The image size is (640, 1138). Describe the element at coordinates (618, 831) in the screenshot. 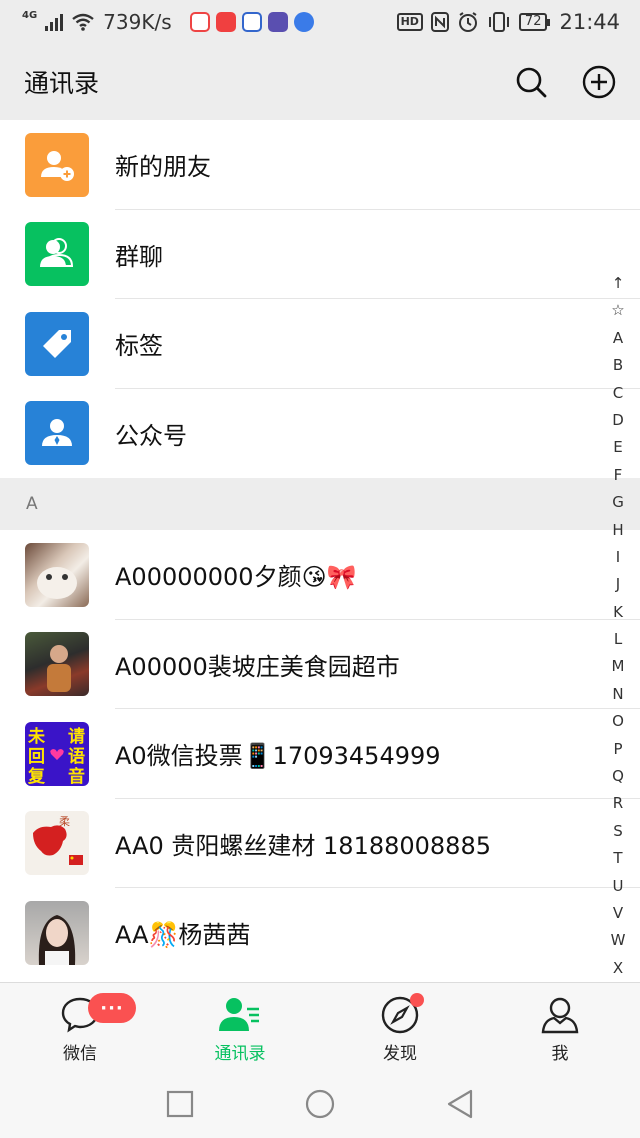

I see `index-letter: S` at that location.